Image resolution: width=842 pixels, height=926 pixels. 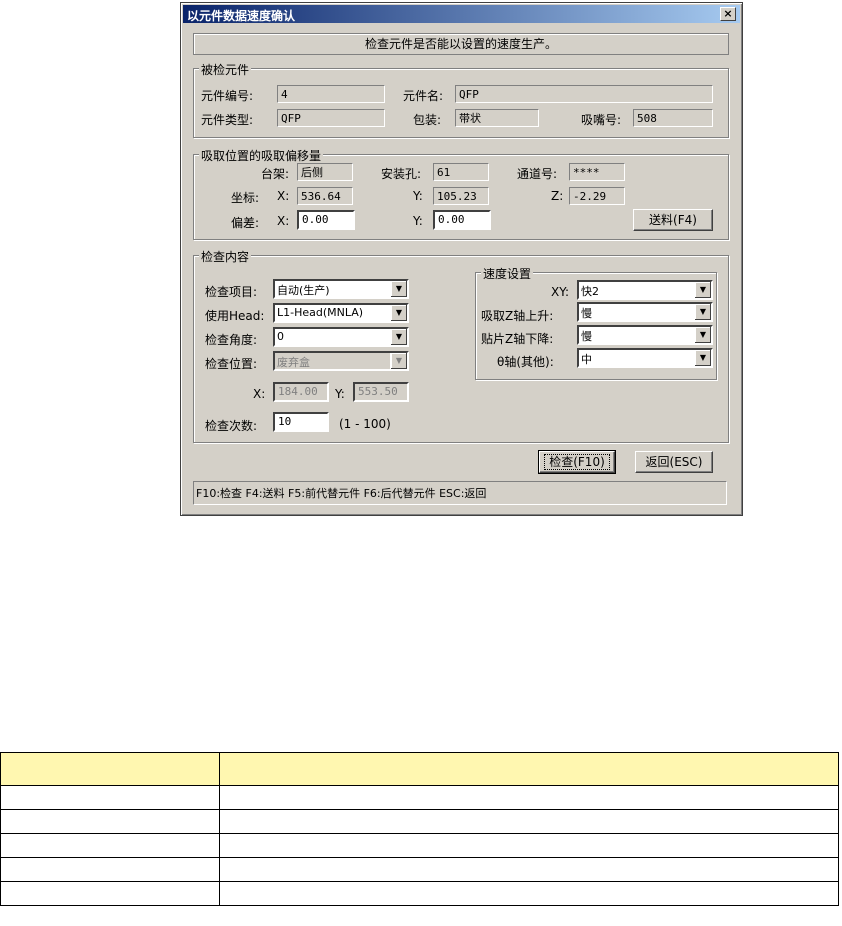 What do you see at coordinates (320, 312) in the screenshot?
I see `head-value: L1-Head(MNLA)` at bounding box center [320, 312].